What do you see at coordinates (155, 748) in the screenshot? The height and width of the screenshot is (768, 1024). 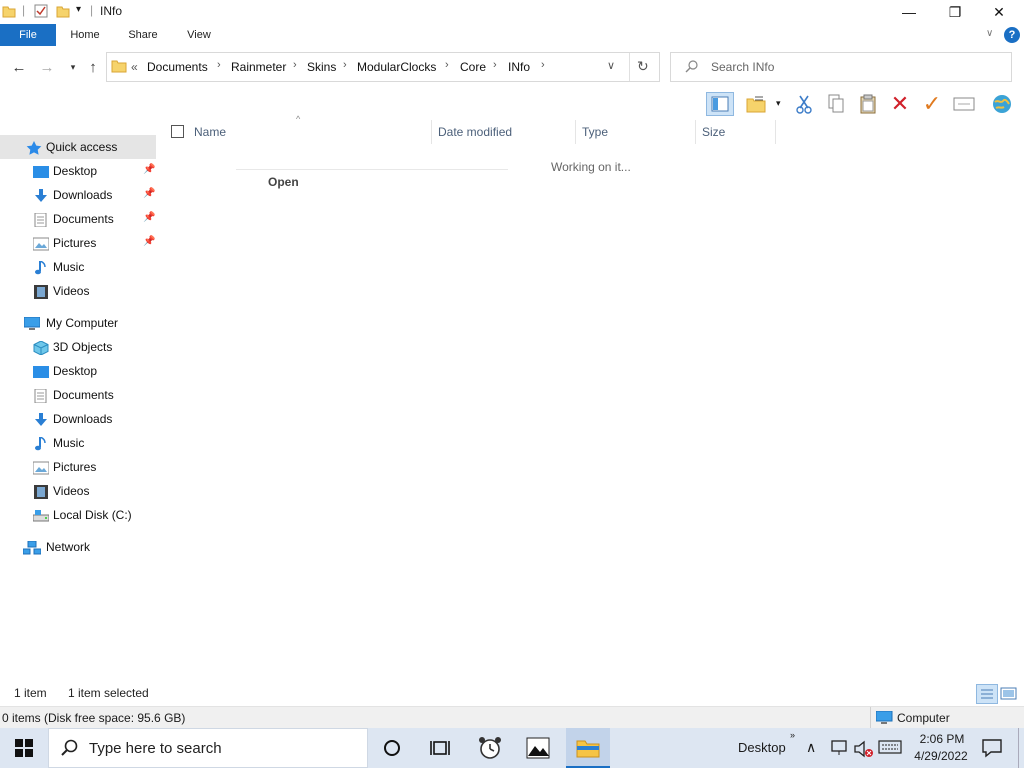 I see `taskbar-search-input: Type here to search` at bounding box center [155, 748].